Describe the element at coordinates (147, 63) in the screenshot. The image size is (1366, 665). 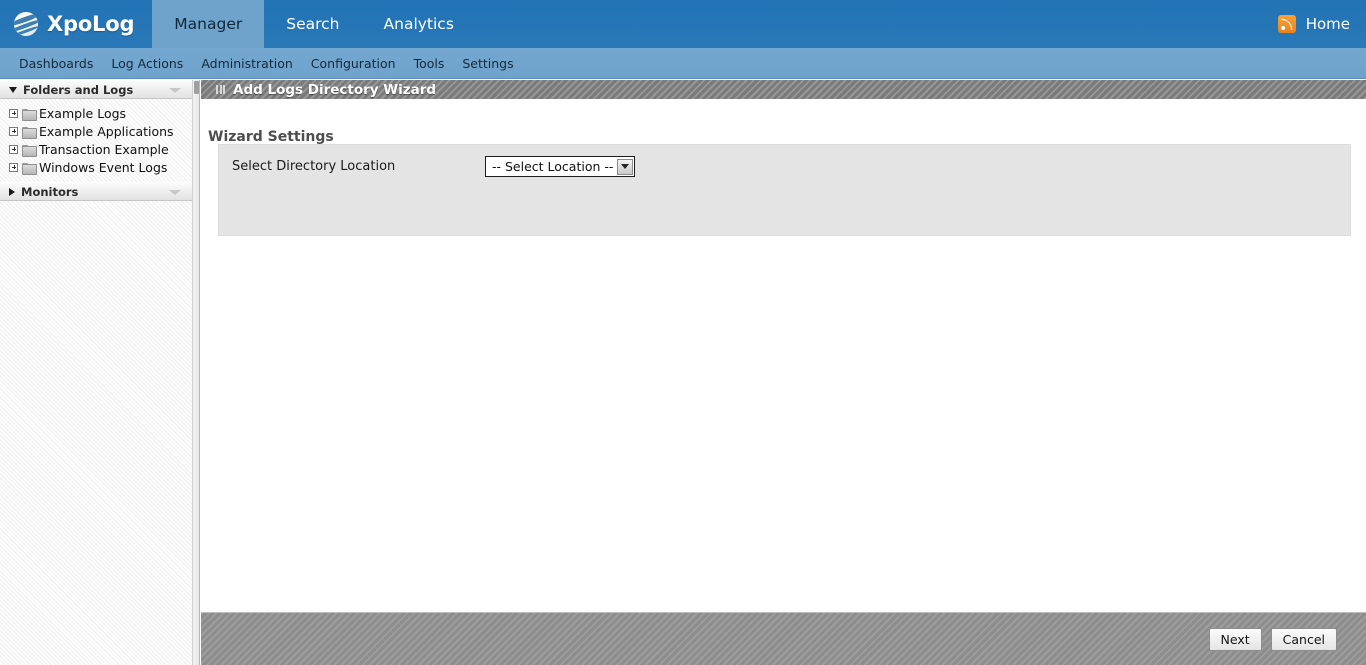
I see `subnav-item-log-actions: Log Actions` at that location.